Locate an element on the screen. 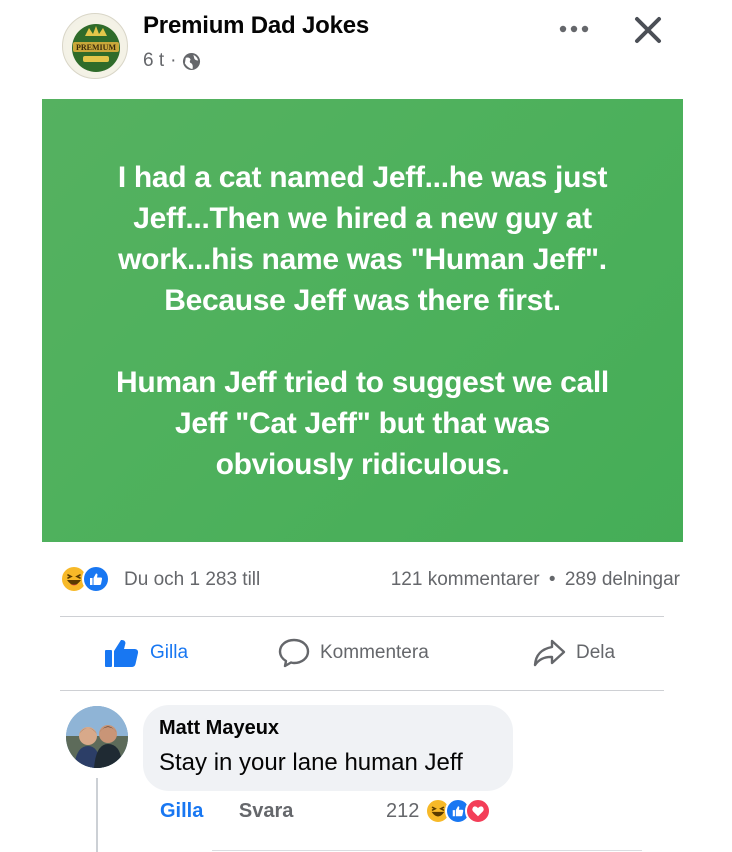 This screenshot has height=852, width=732. comment-count: 121 kommentarer is located at coordinates (465, 579).